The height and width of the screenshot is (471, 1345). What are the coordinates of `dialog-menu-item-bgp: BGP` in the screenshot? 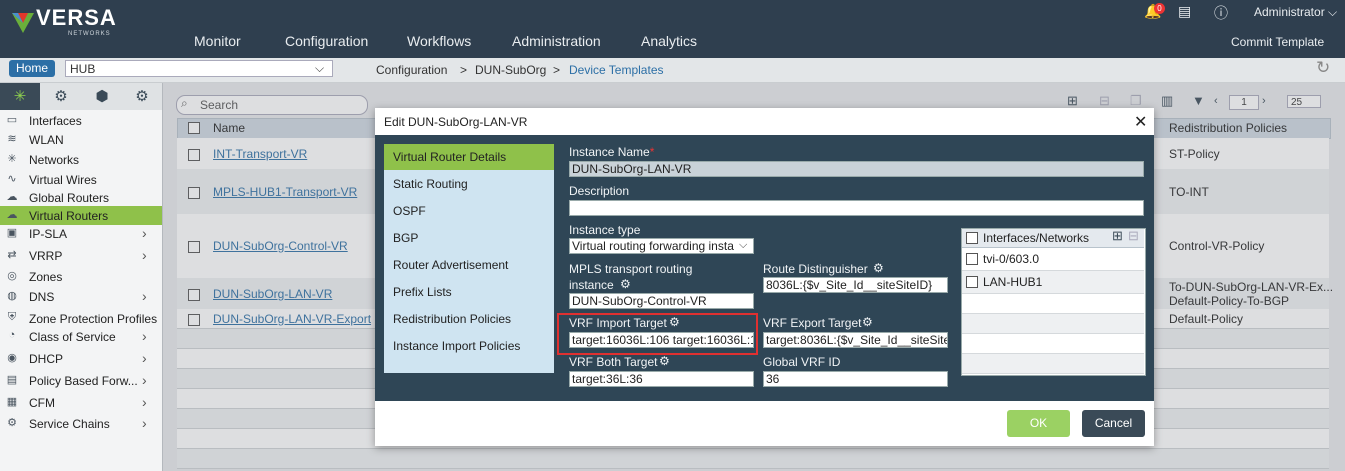 It's located at (469, 238).